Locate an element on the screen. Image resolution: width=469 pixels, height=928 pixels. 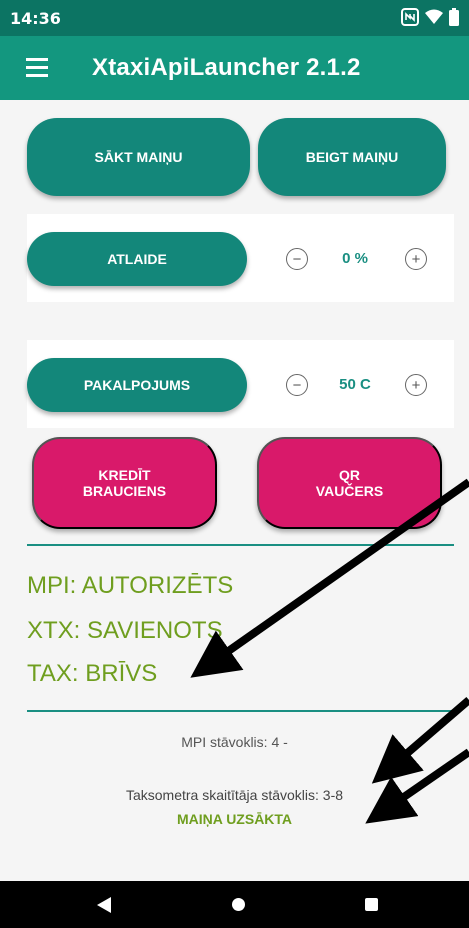
nfc-icon is located at coordinates (410, 17).